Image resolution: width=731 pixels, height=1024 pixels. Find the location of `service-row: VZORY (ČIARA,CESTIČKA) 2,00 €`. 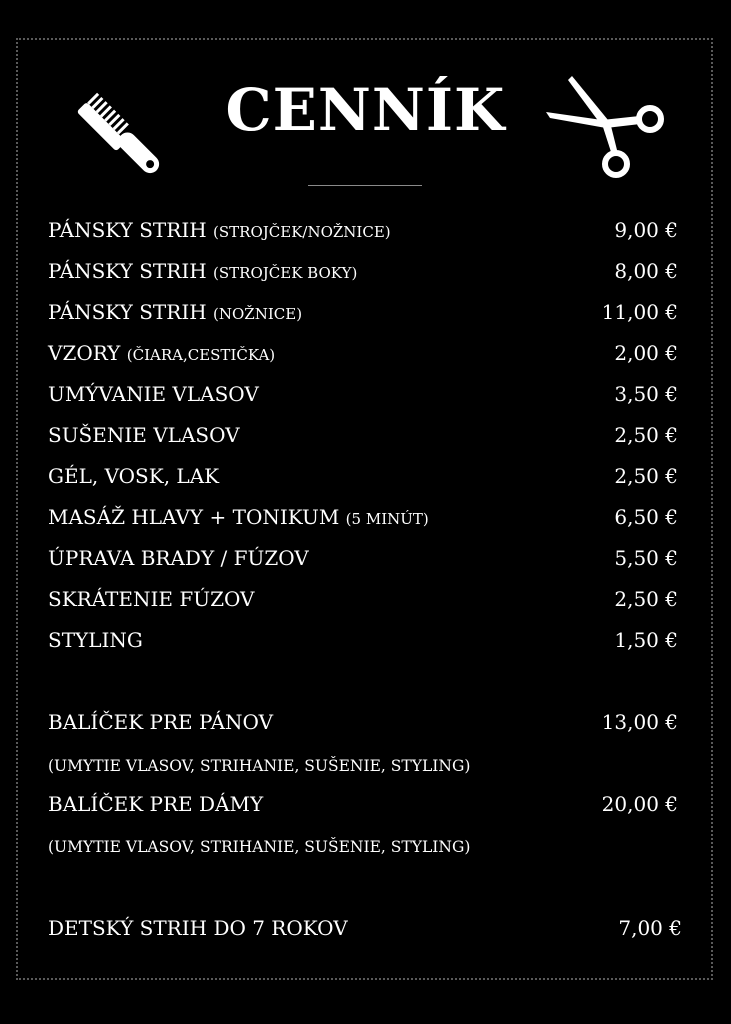

service-row: VZORY (ČIARA,CESTIČKA) 2,00 € is located at coordinates (365, 353).